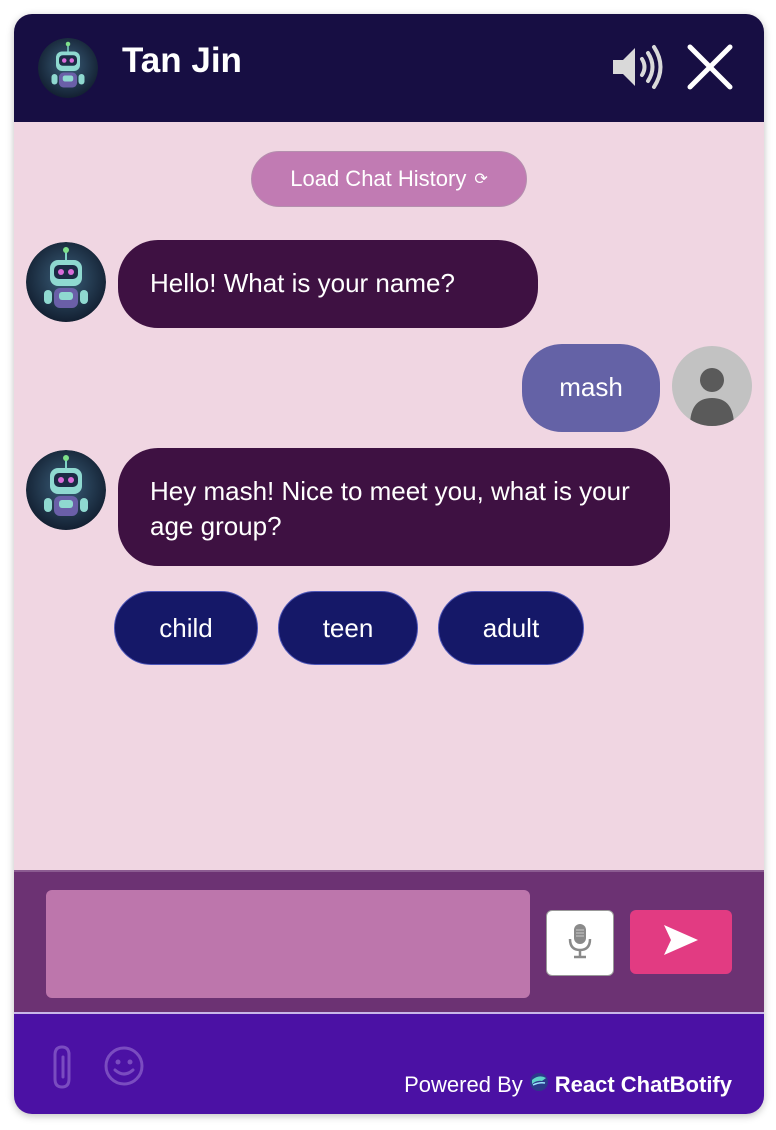  What do you see at coordinates (182, 60) in the screenshot?
I see `bot-name-title: Tan Jin` at bounding box center [182, 60].